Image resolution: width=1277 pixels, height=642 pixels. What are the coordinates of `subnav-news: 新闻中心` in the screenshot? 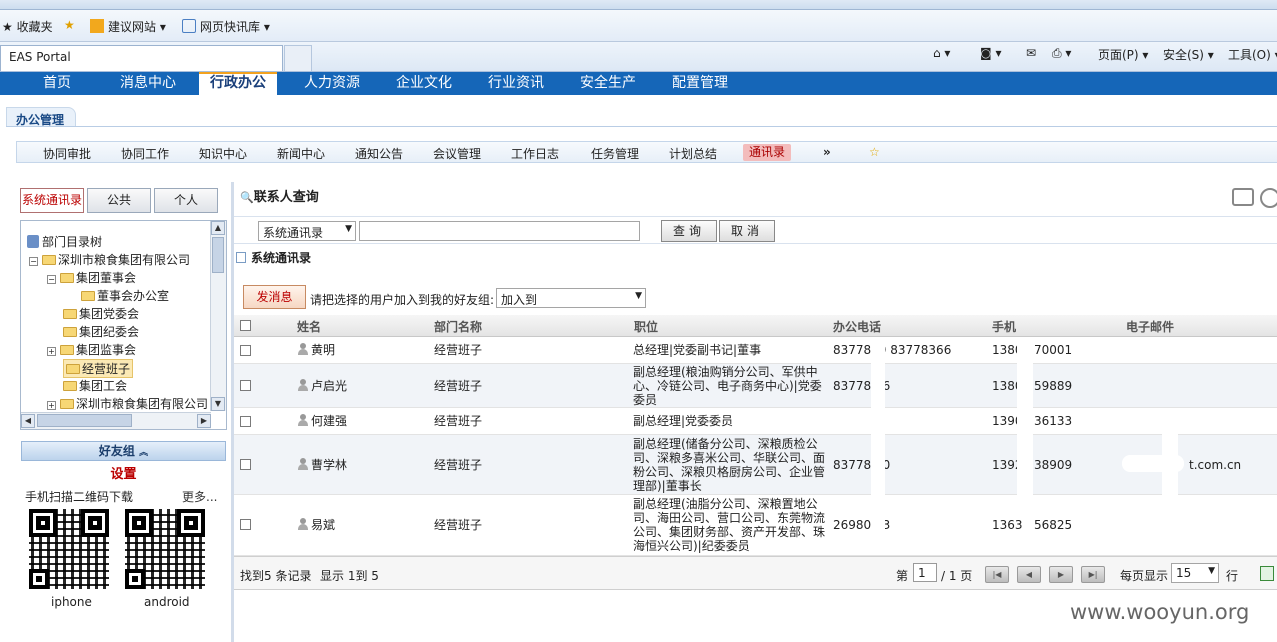 It's located at (301, 153).